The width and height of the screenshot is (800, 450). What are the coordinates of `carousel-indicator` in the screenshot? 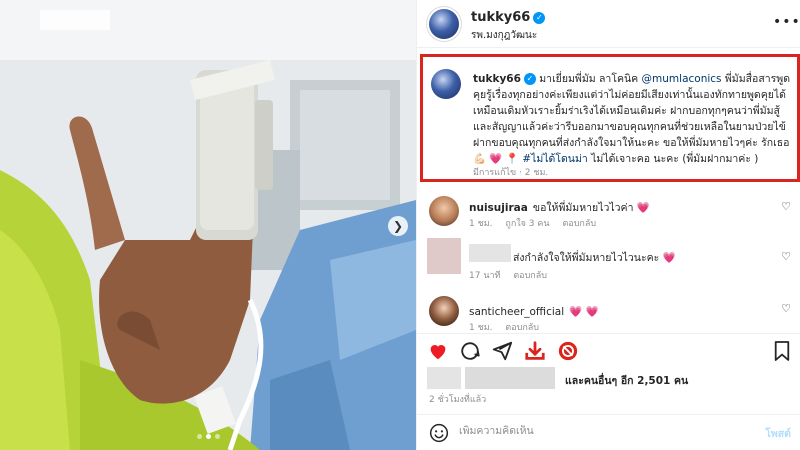 It's located at (208, 436).